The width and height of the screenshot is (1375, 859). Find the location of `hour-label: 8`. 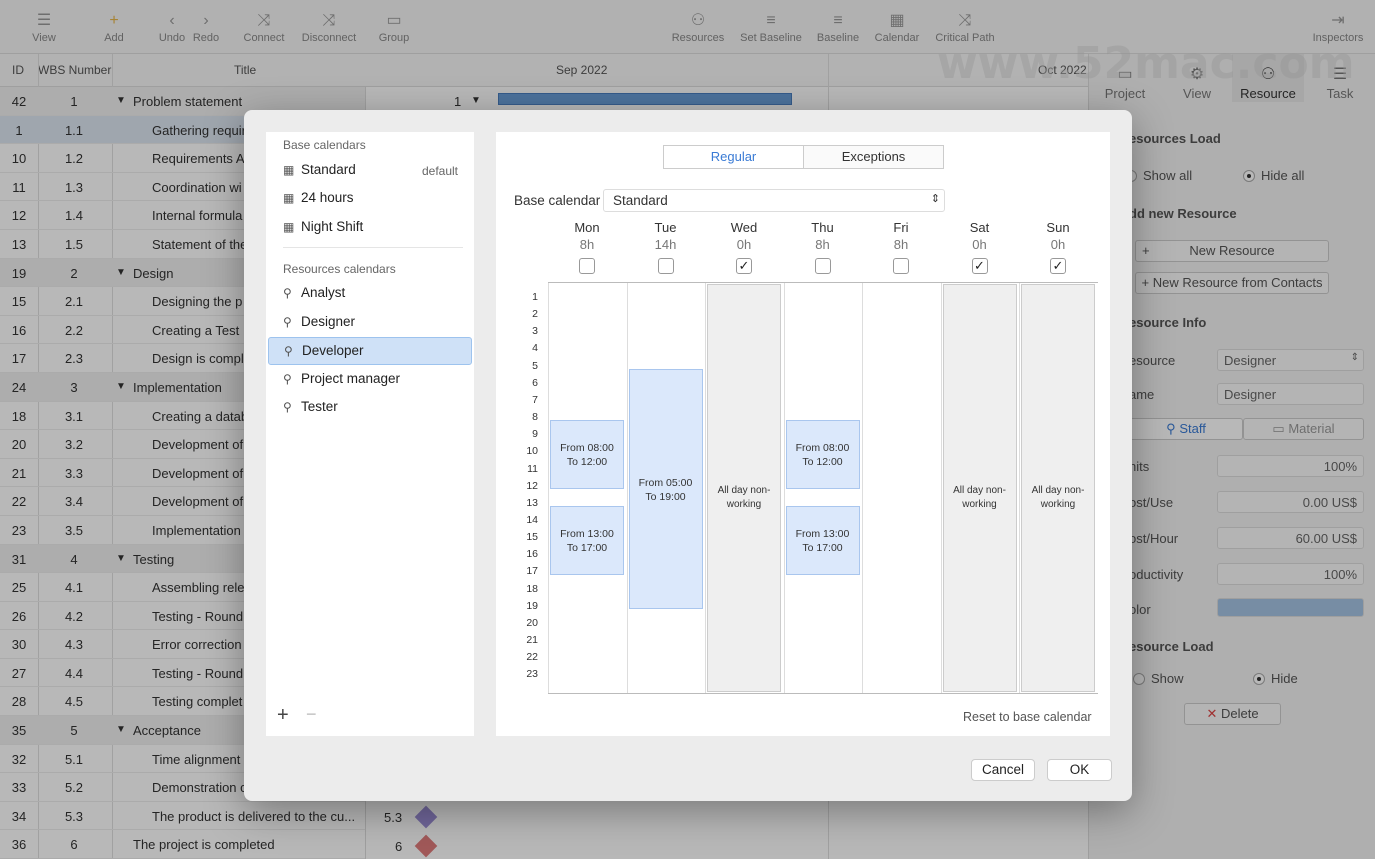

hour-label: 8 is located at coordinates (535, 417).